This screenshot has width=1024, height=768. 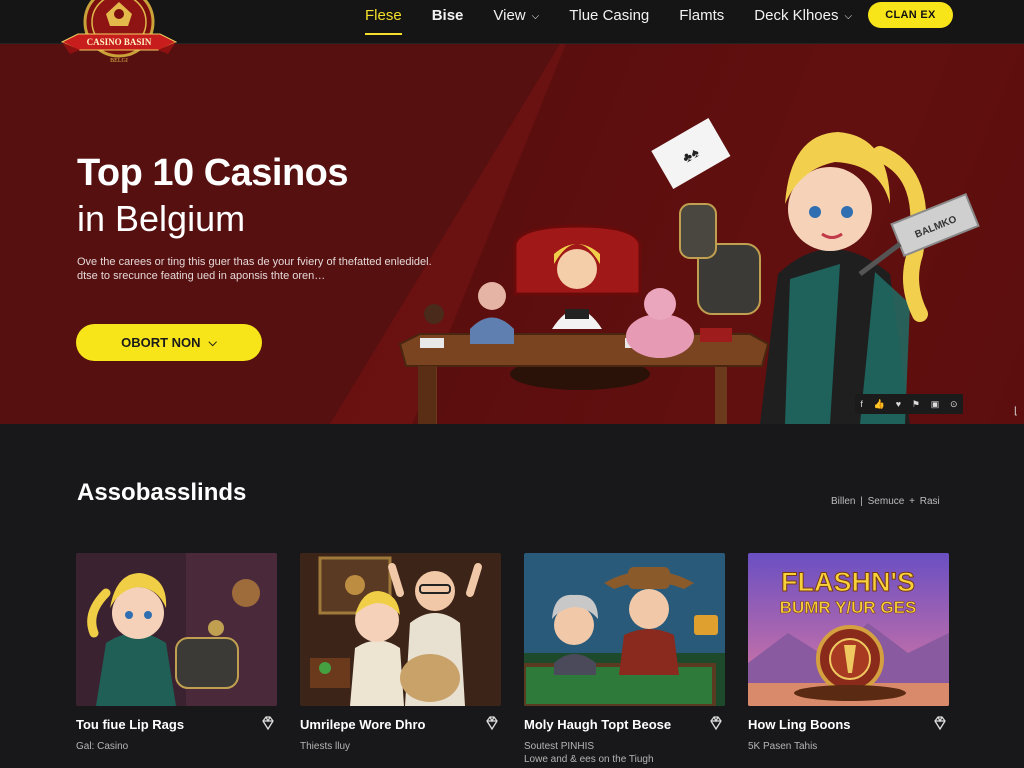 What do you see at coordinates (119, 61) in the screenshot?
I see `svg-text: BELGI` at bounding box center [119, 61].